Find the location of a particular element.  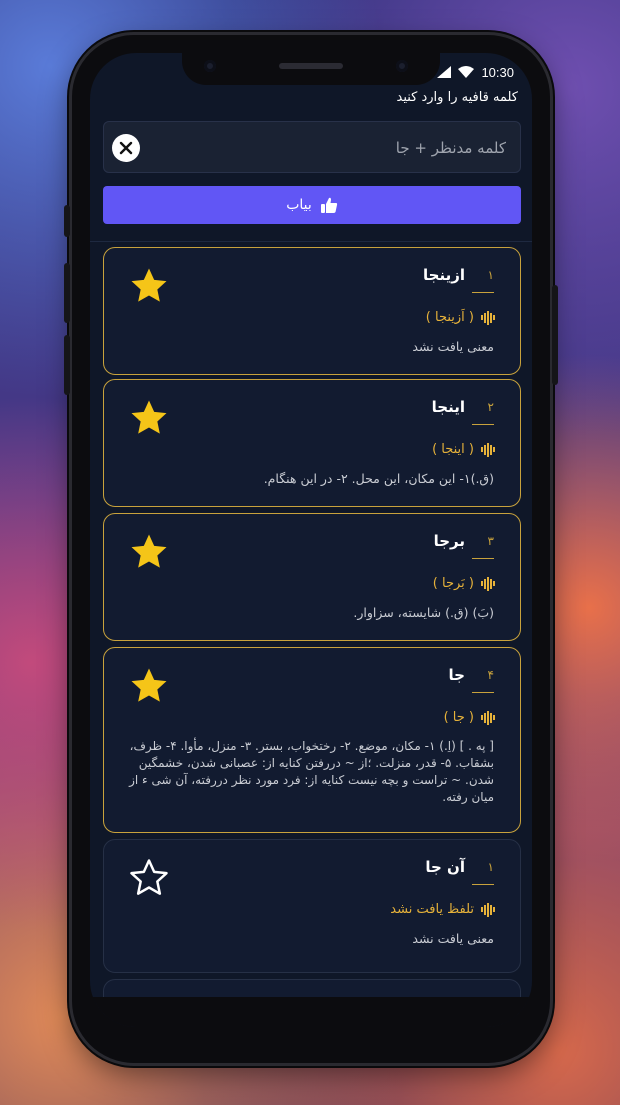

clear-button is located at coordinates (126, 148).